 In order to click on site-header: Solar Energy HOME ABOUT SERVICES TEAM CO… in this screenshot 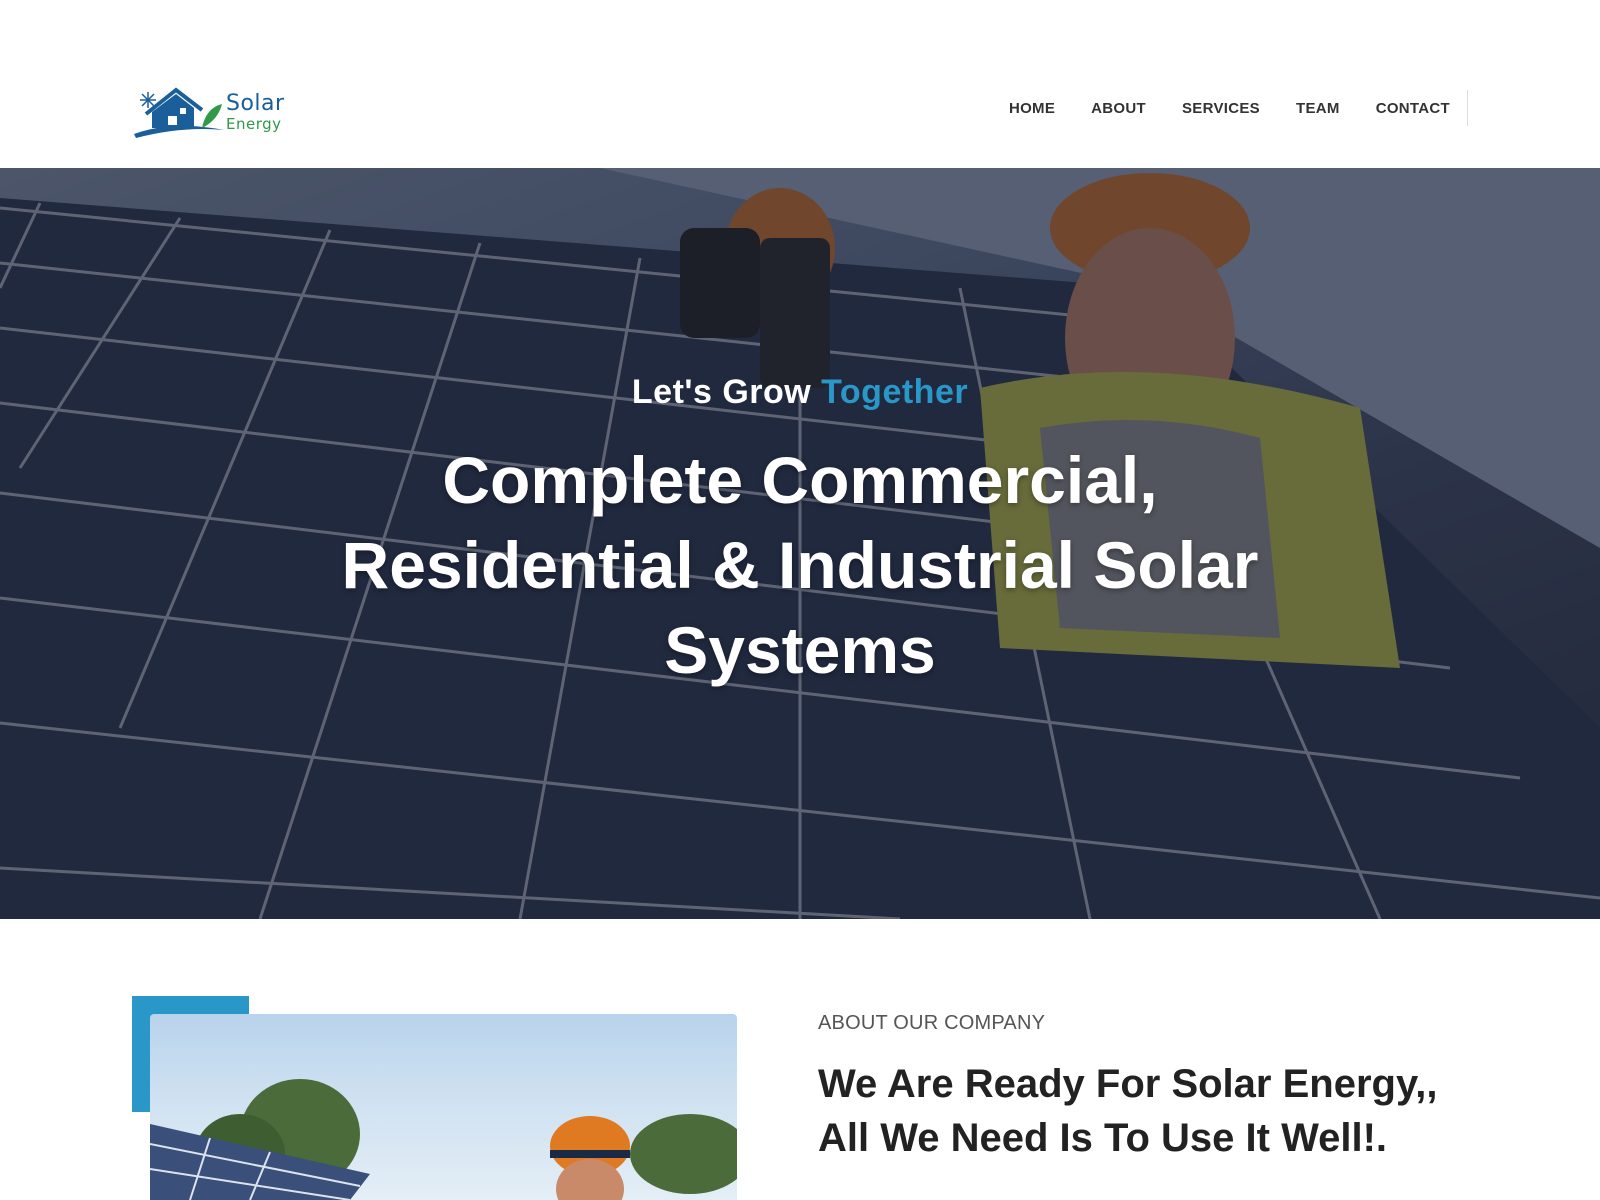, I will do `click(800, 84)`.